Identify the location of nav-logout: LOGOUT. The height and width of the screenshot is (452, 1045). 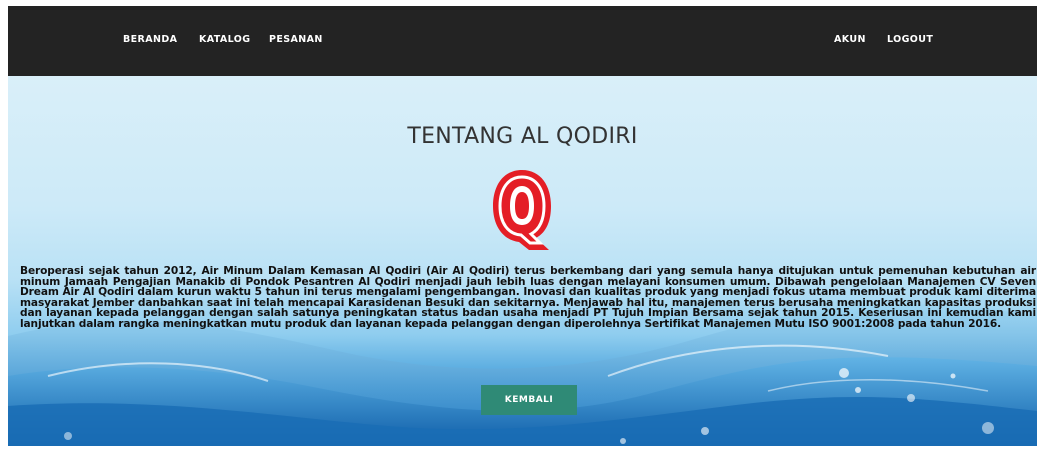
(910, 39).